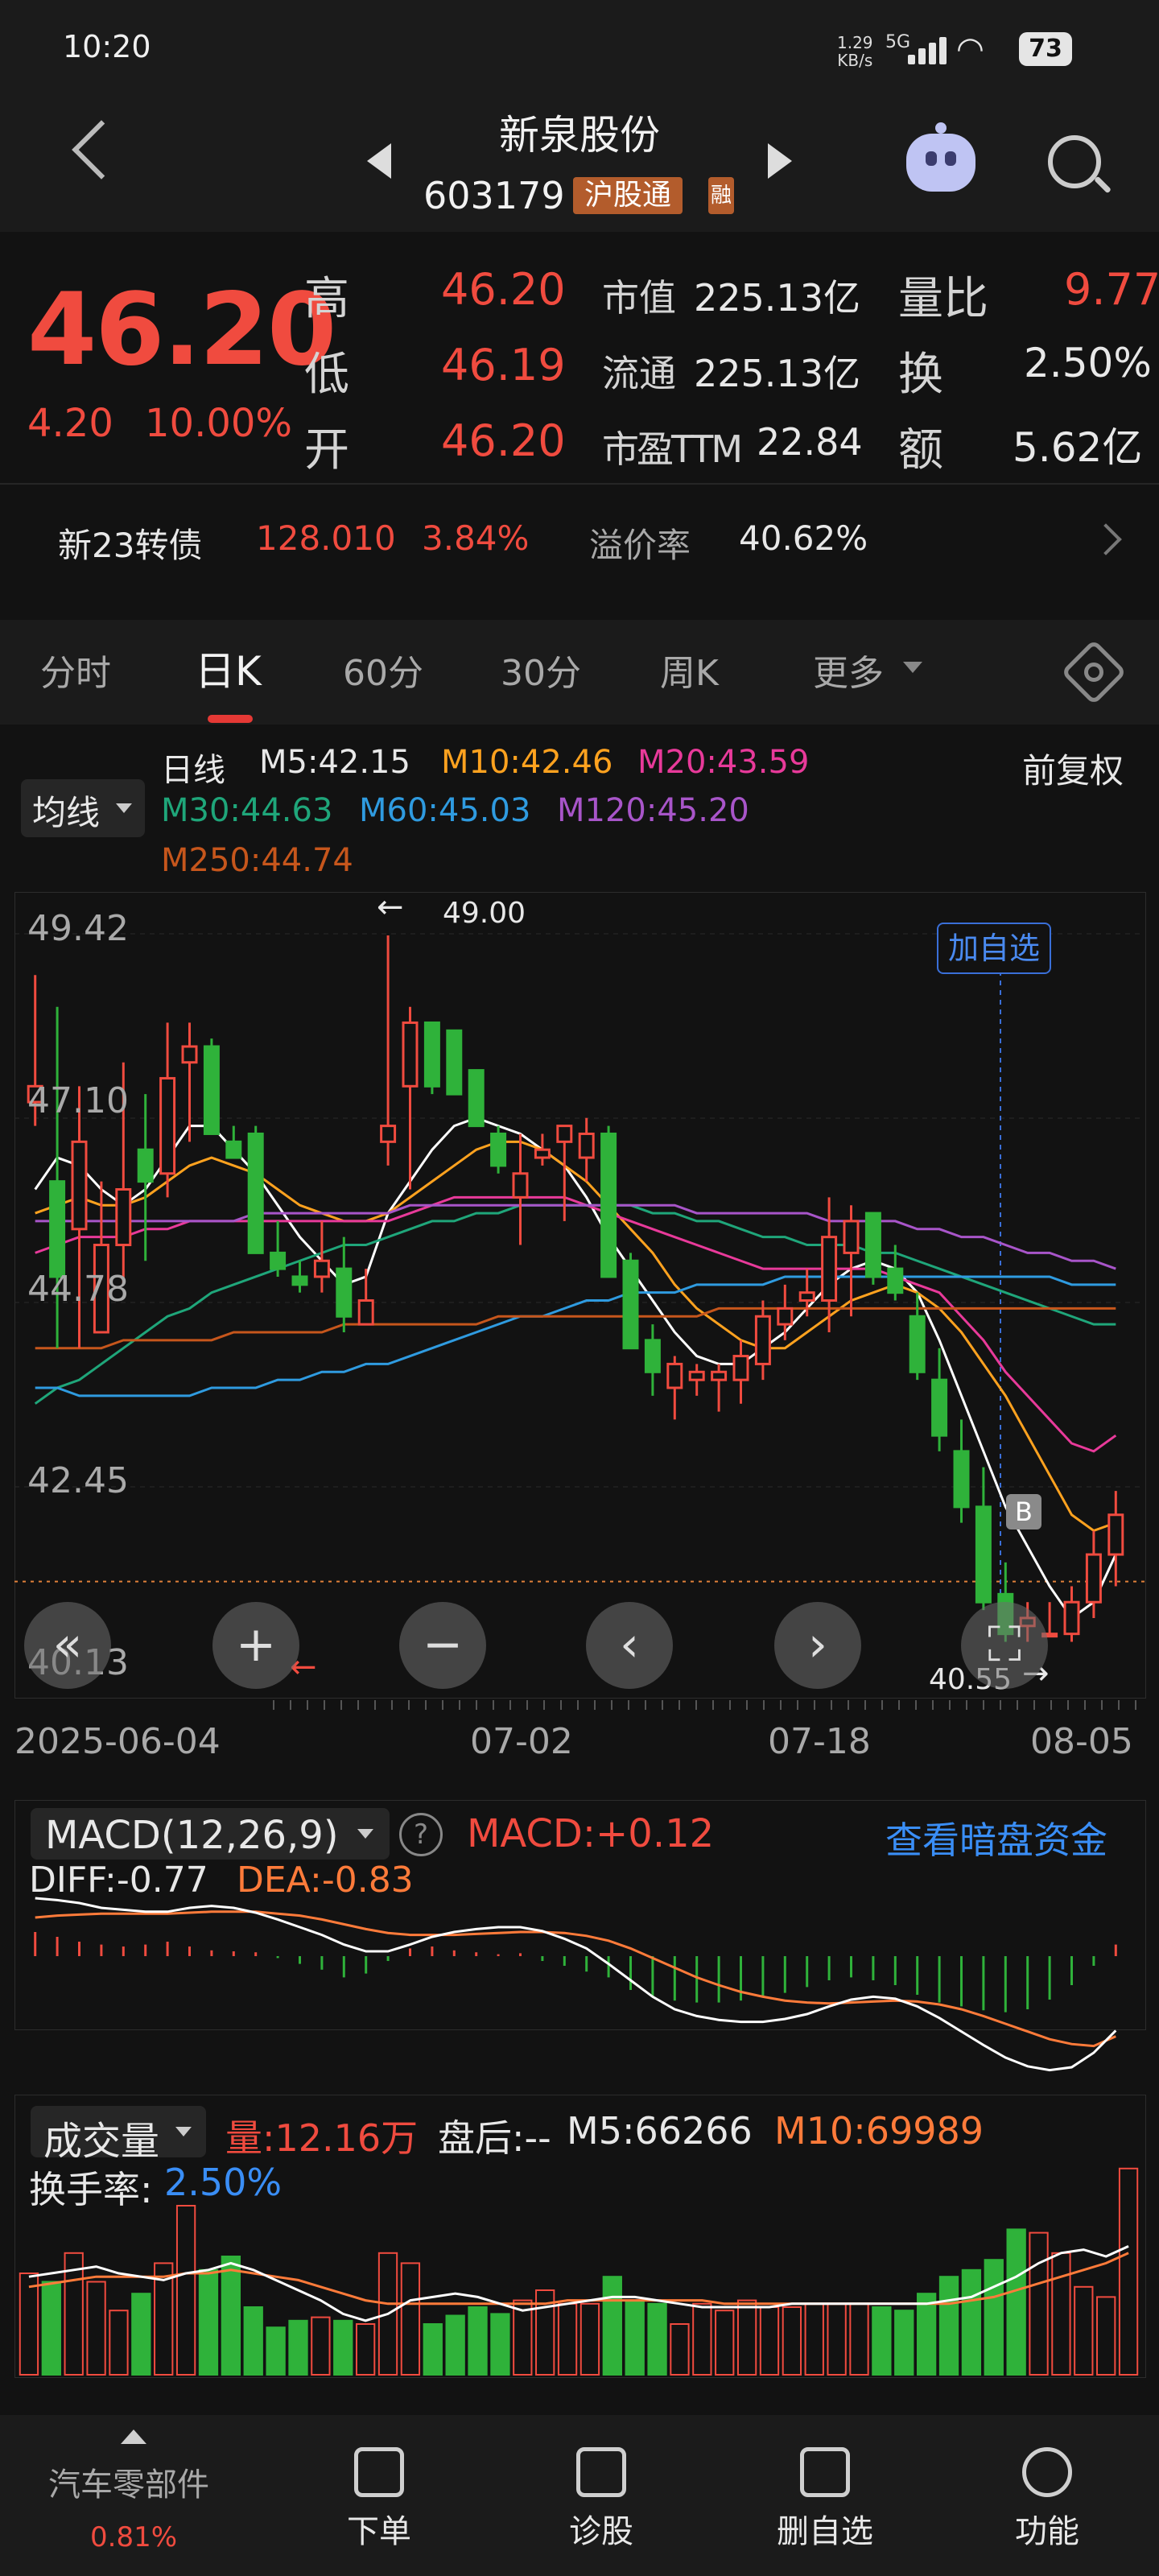  What do you see at coordinates (494, 2138) in the screenshot?
I see `after-hours-volume: 盘后:--` at bounding box center [494, 2138].